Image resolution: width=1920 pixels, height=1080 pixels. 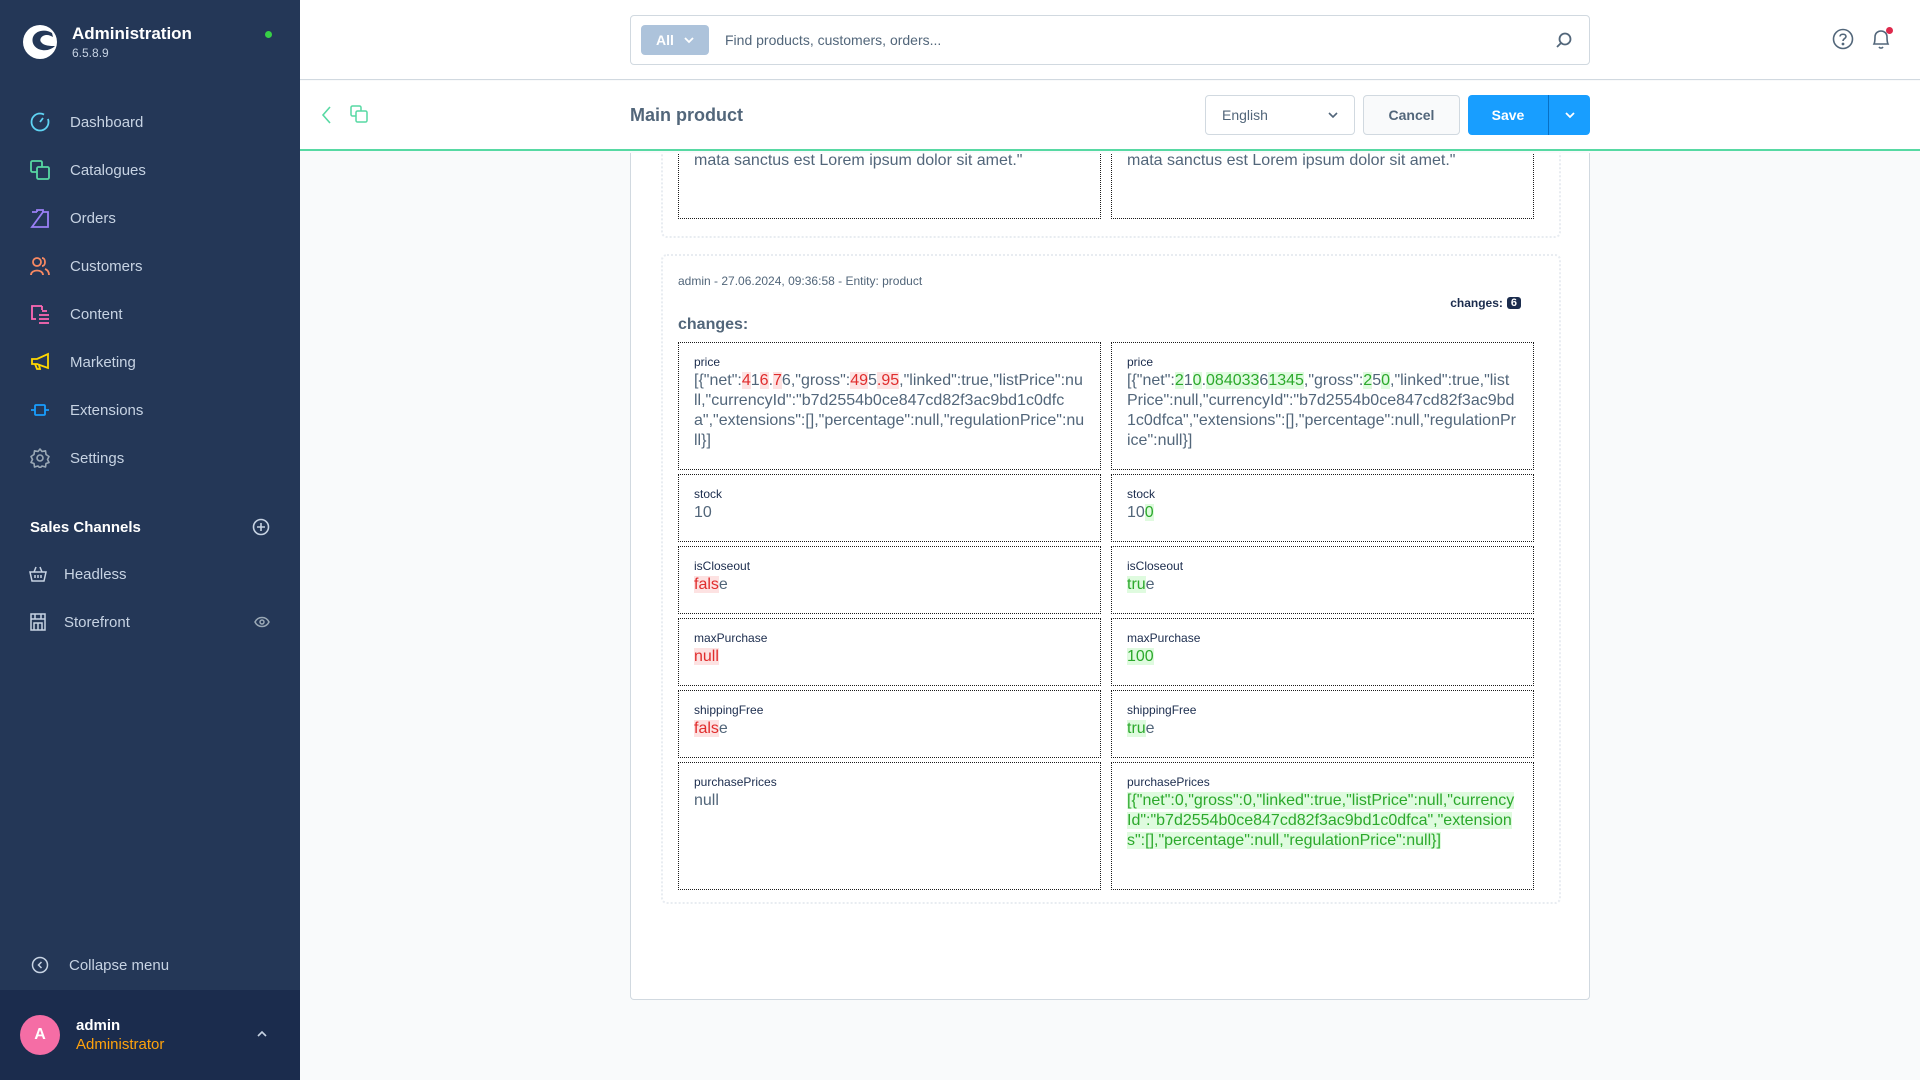 What do you see at coordinates (327, 115) in the screenshot?
I see `back-chevron-icon` at bounding box center [327, 115].